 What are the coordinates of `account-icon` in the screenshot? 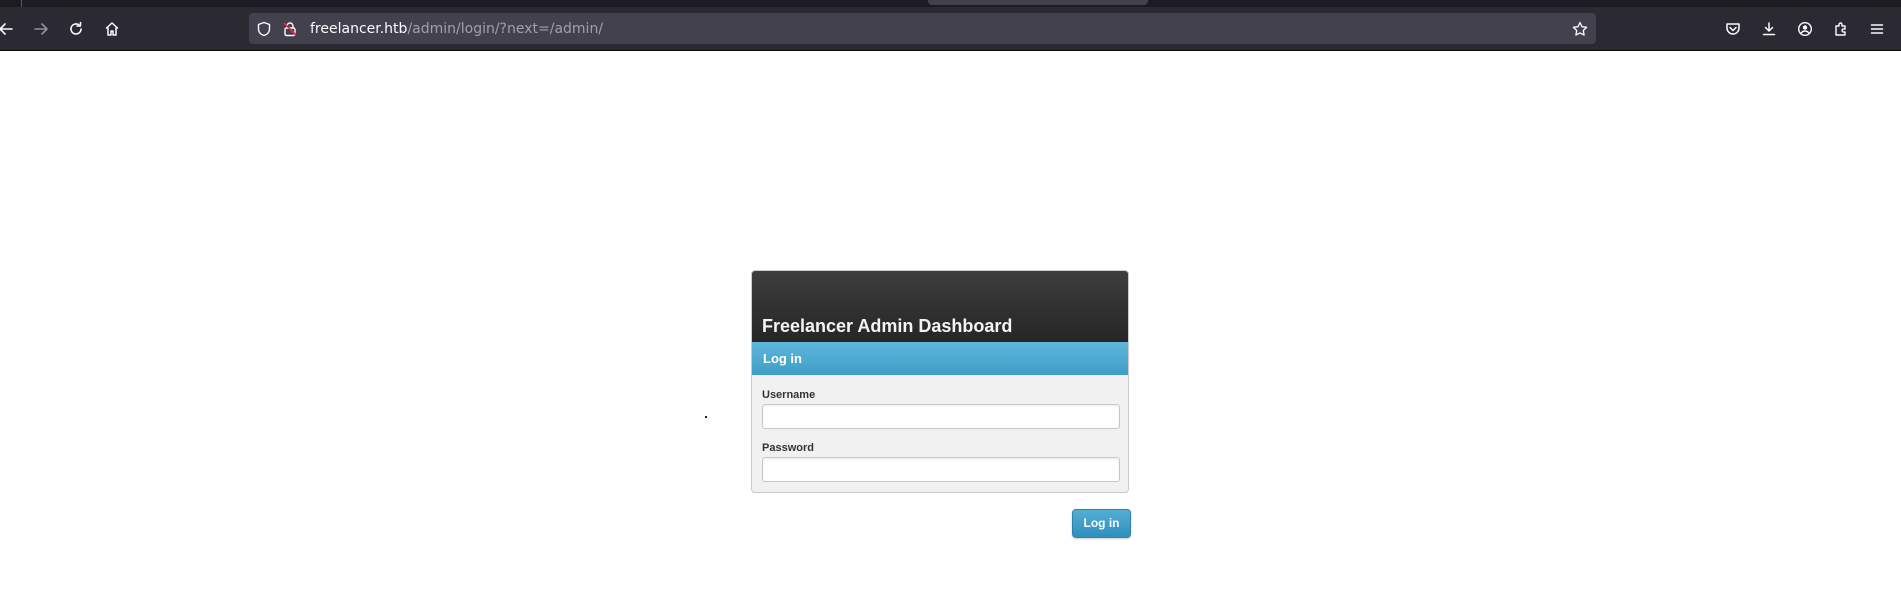 It's located at (1805, 29).